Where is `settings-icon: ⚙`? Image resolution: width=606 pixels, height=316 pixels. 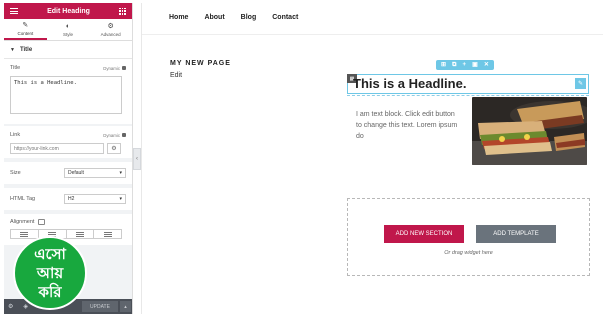 settings-icon: ⚙ is located at coordinates (10, 306).